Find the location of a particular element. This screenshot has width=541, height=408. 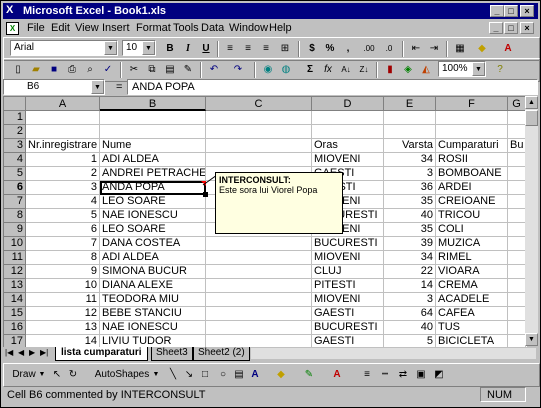

row-header: 4 is located at coordinates (15, 160).